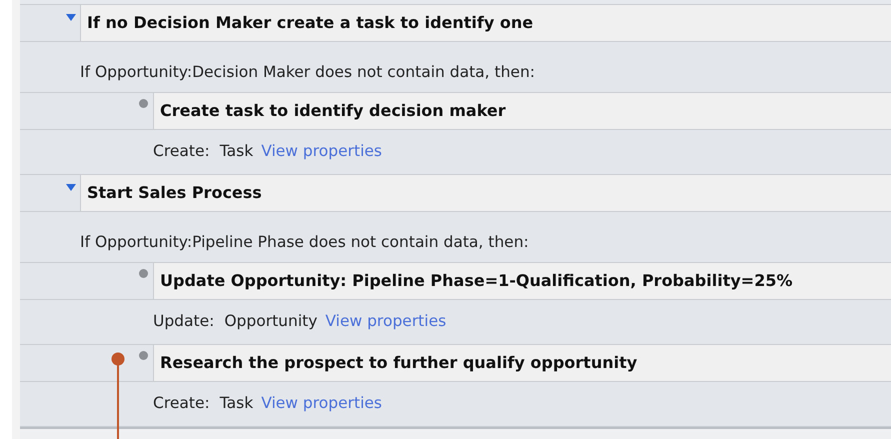 This screenshot has width=891, height=439. Describe the element at coordinates (271, 321) in the screenshot. I see `action-object: Opportunity` at that location.